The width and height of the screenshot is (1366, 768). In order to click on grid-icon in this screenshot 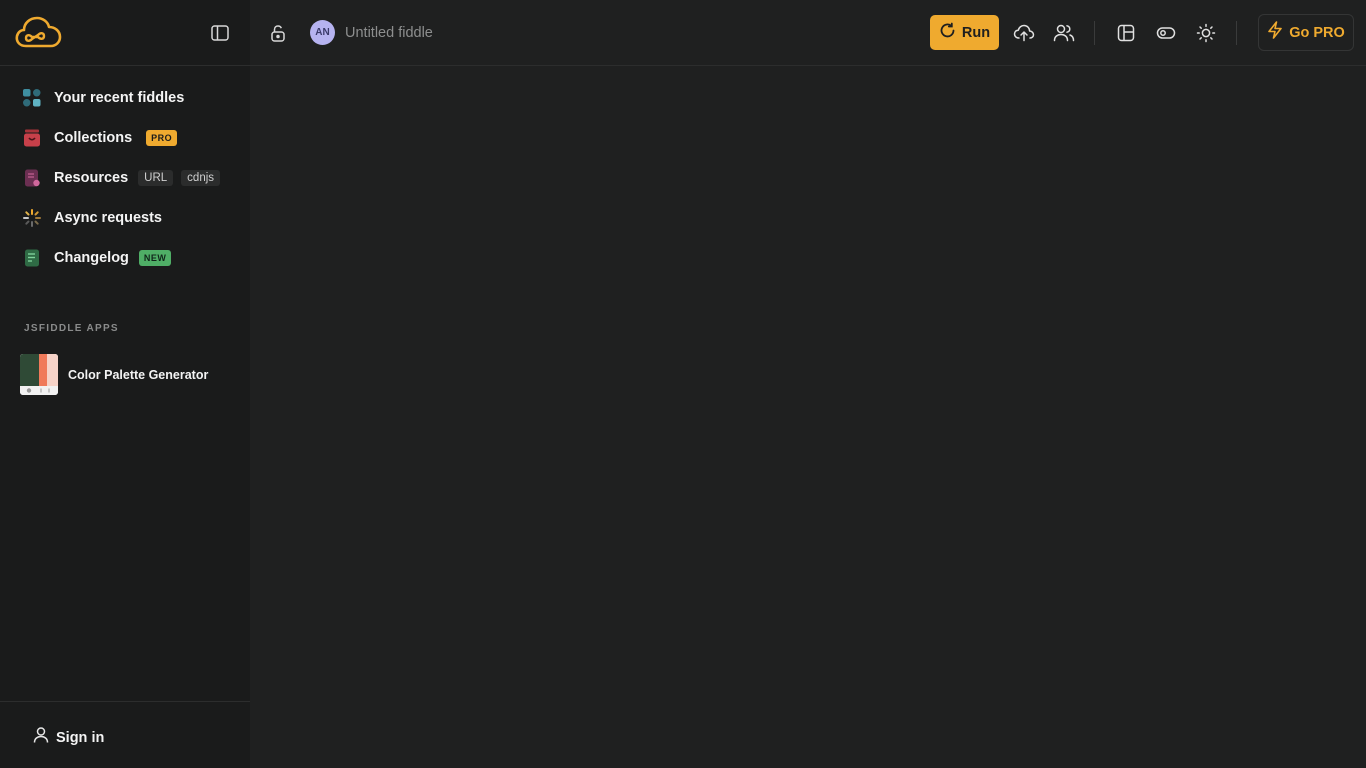, I will do `click(32, 98)`.